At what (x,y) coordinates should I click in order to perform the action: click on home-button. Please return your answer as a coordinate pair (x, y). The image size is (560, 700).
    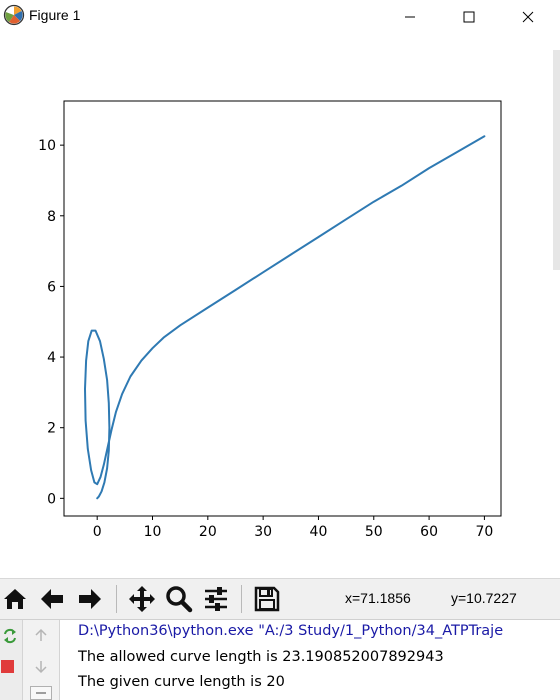
    Looking at the image, I should click on (15, 599).